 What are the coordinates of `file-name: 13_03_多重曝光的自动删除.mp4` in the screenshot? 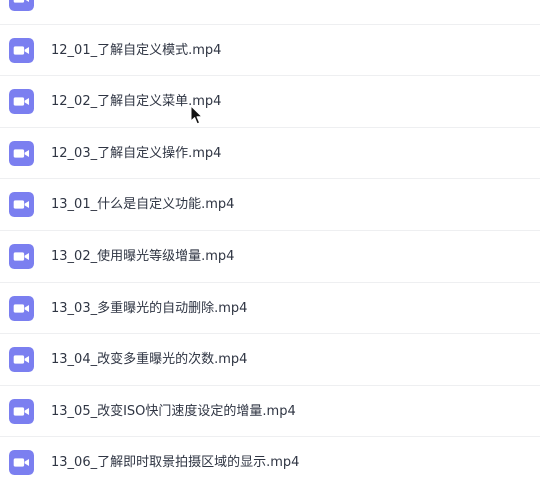 It's located at (149, 308).